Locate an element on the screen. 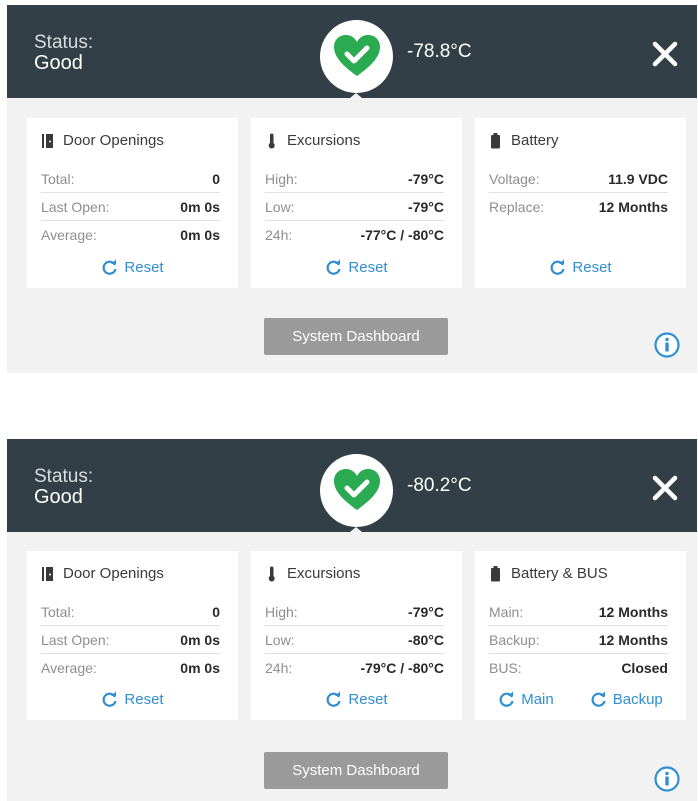 The image size is (698, 801). status-heart-badge is located at coordinates (356, 56).